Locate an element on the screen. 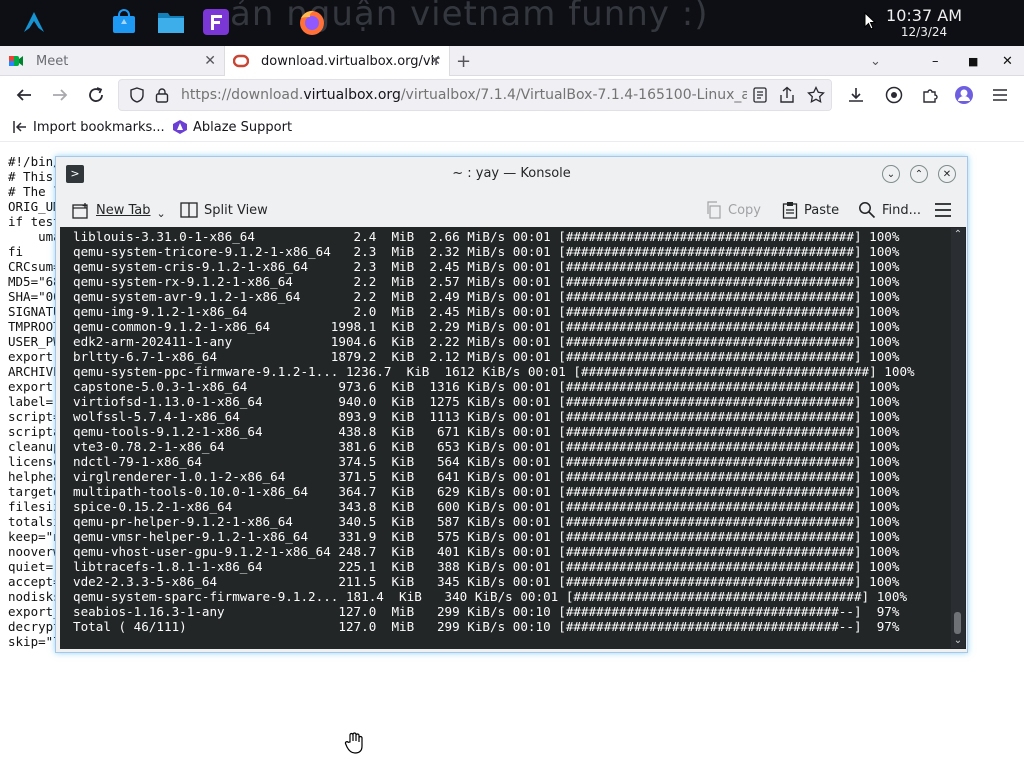 The height and width of the screenshot is (768, 1024). minimize-button: – is located at coordinates (939, 61).